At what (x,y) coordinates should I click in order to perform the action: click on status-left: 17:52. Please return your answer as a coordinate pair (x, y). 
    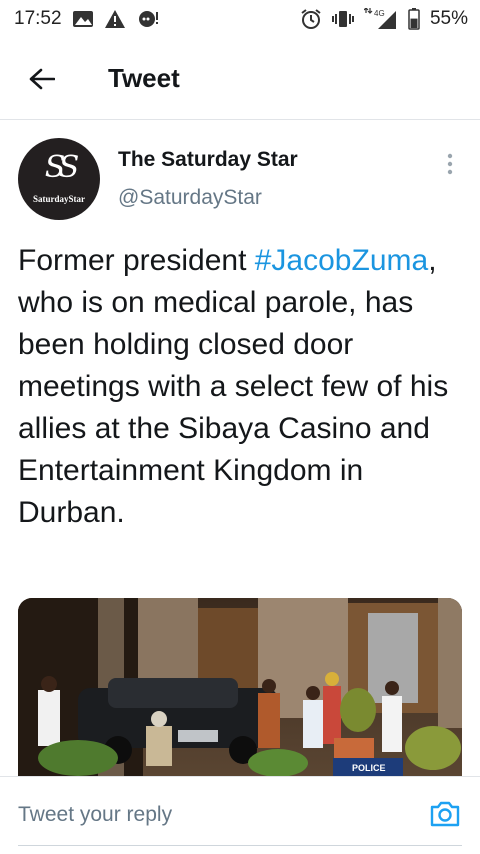
    Looking at the image, I should click on (87, 19).